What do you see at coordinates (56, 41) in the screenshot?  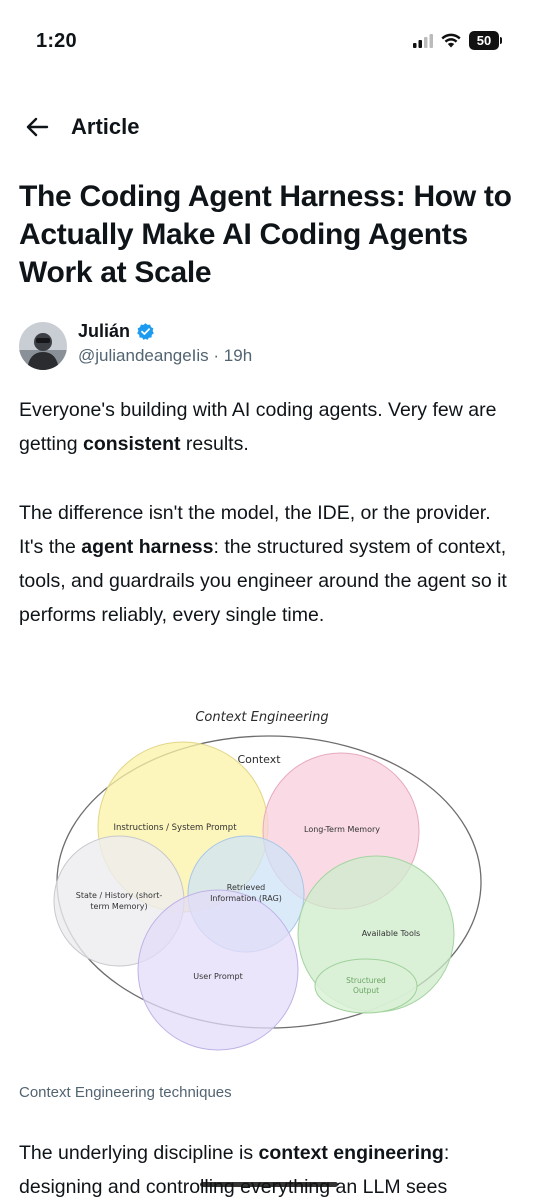 I see `status-time: 1:20` at bounding box center [56, 41].